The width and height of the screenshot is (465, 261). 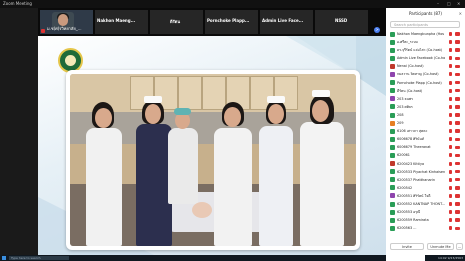 What do you see at coordinates (4, 258) in the screenshot?
I see `start-icon` at bounding box center [4, 258].